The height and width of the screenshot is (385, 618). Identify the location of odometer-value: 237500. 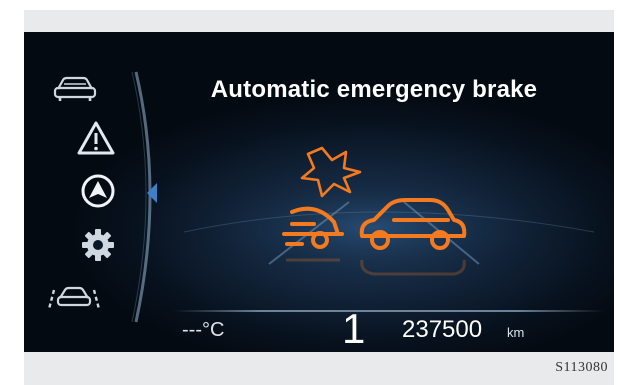
(442, 329).